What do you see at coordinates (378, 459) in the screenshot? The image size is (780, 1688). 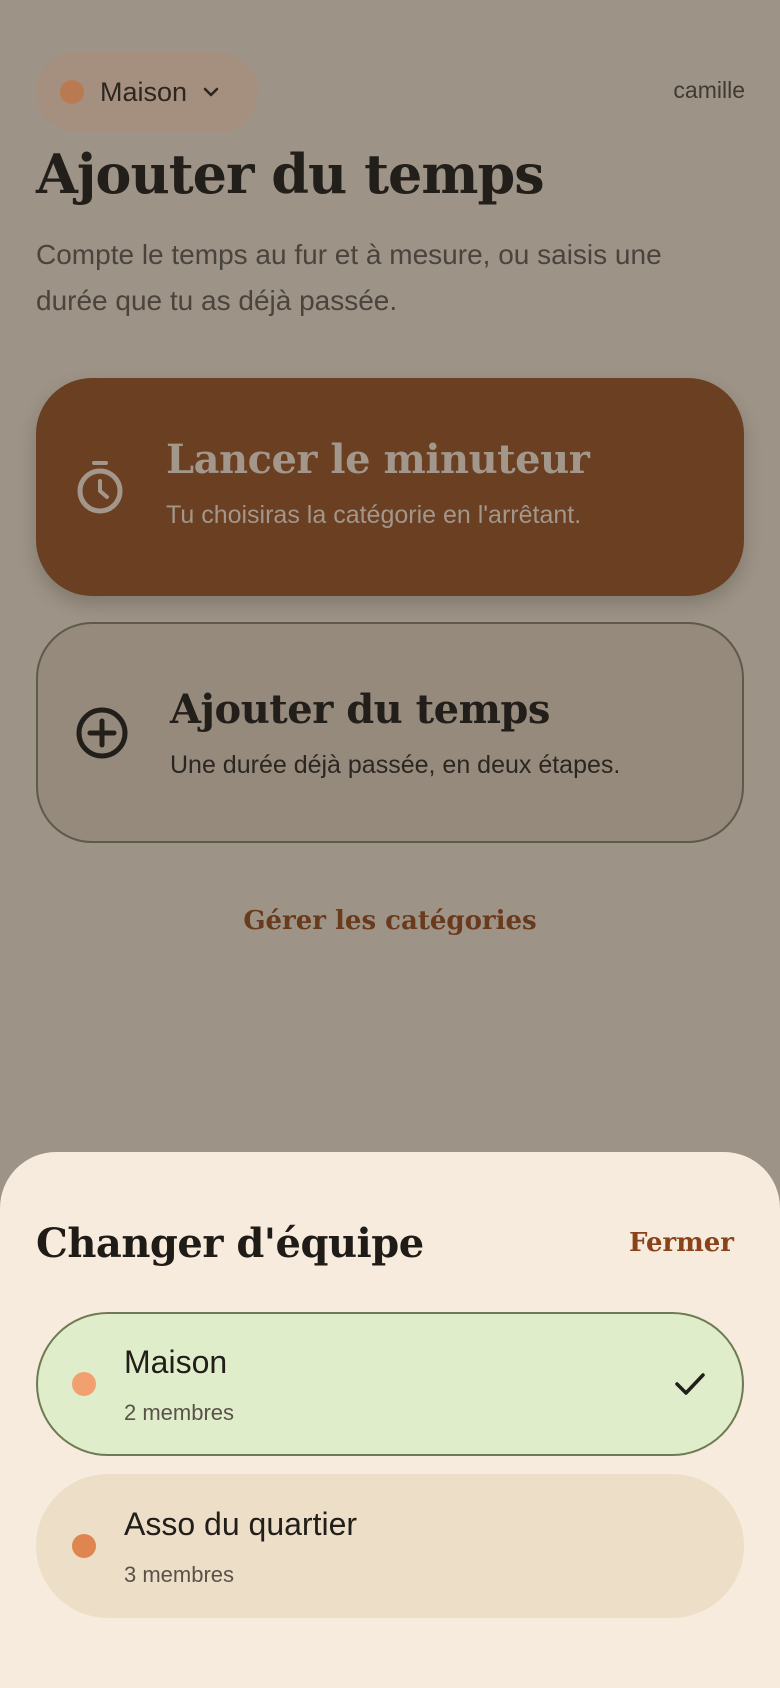 I see `timer-card-title: Lancer le minuteur` at bounding box center [378, 459].